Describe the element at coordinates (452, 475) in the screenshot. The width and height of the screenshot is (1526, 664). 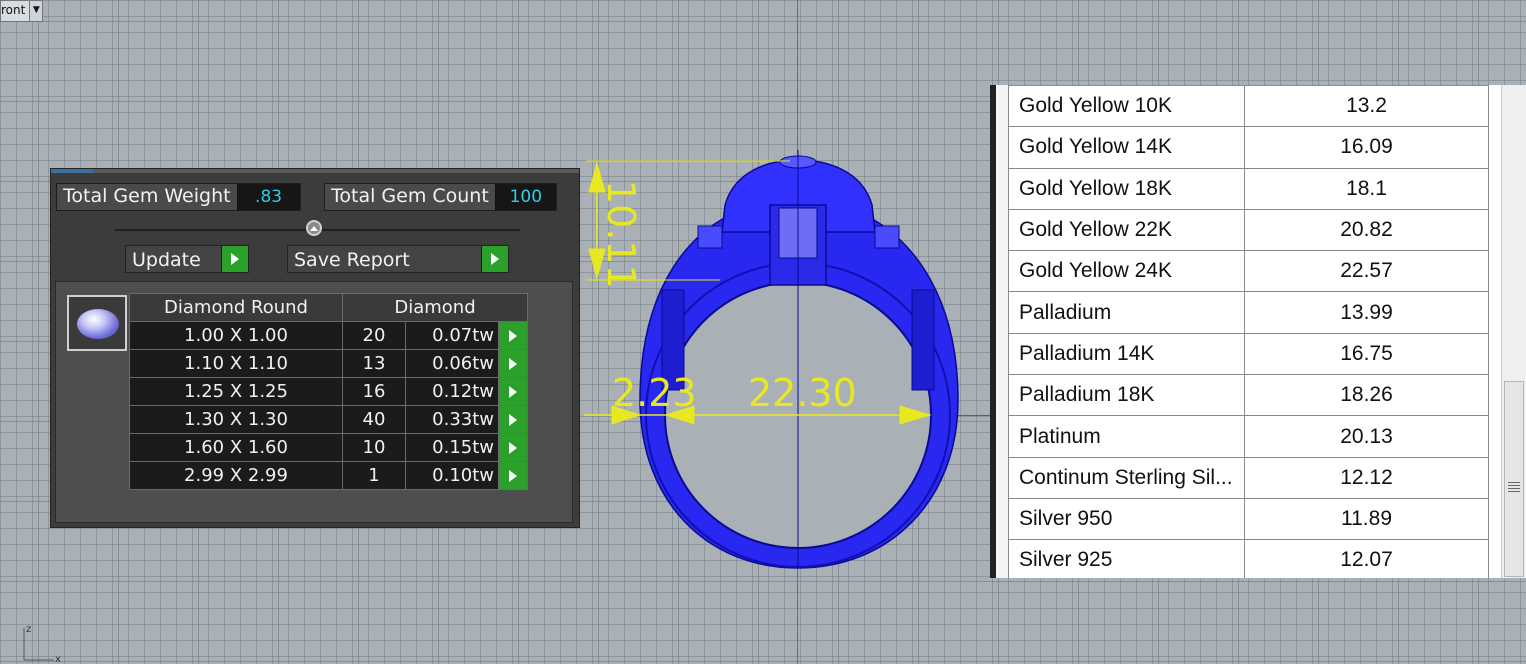
I see `gem-weight: 0.10tw` at that location.